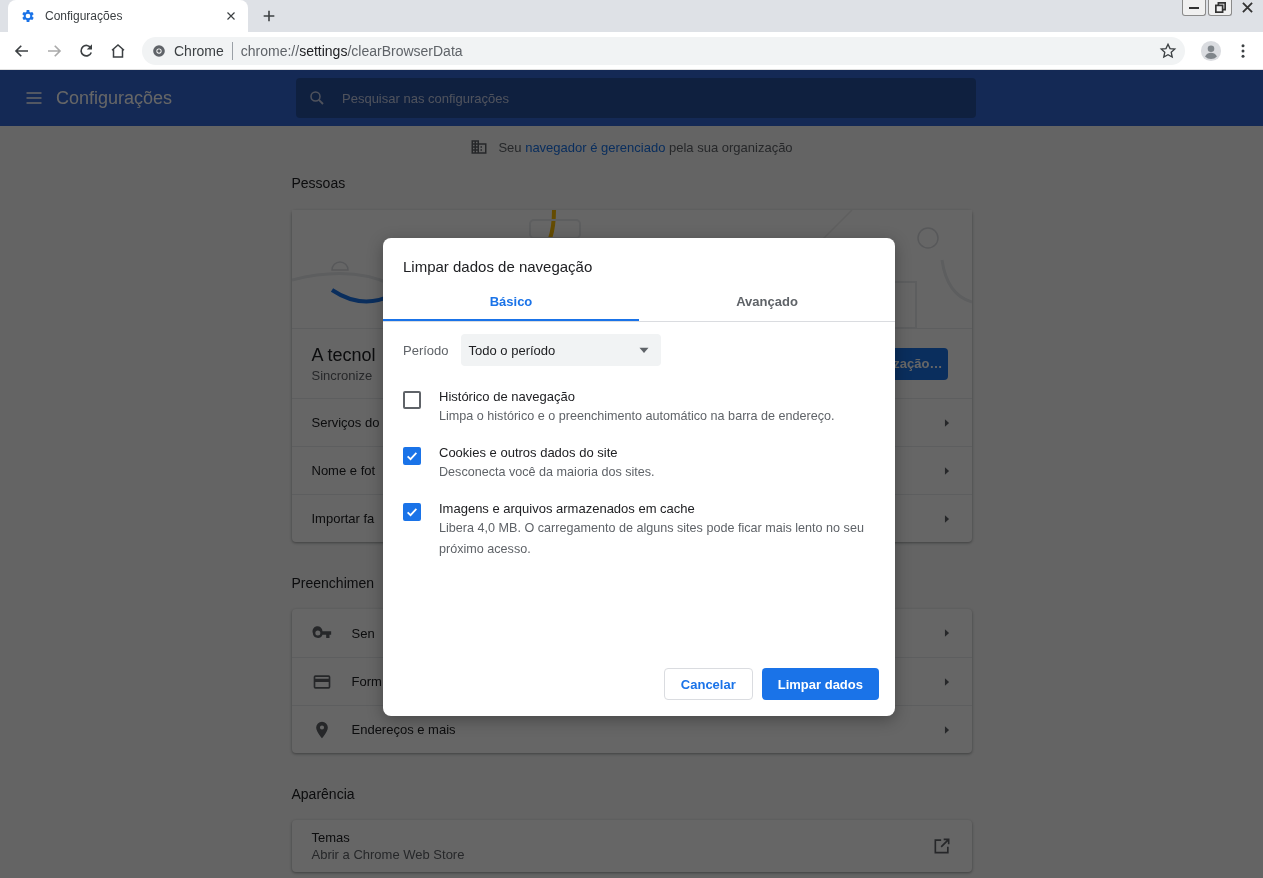 This screenshot has height=878, width=1263. What do you see at coordinates (323, 794) in the screenshot?
I see `section-title: Aparência` at bounding box center [323, 794].